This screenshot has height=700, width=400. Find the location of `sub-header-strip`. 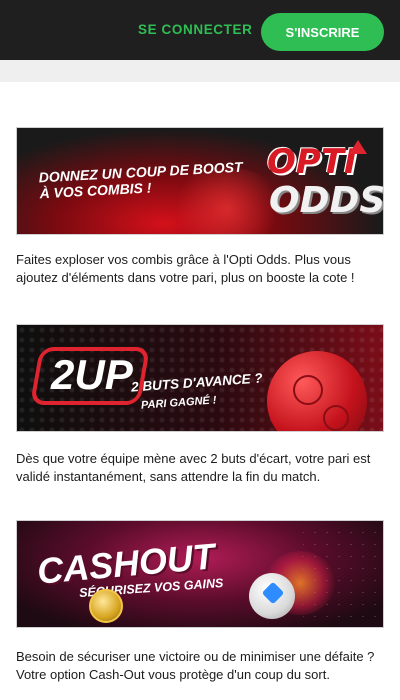

sub-header-strip is located at coordinates (200, 71).